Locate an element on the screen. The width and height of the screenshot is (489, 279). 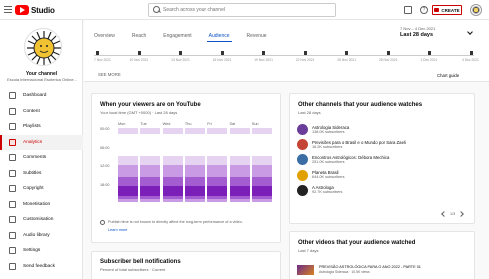
sidebar-item-customisation: Customisation is located at coordinates (41, 220).